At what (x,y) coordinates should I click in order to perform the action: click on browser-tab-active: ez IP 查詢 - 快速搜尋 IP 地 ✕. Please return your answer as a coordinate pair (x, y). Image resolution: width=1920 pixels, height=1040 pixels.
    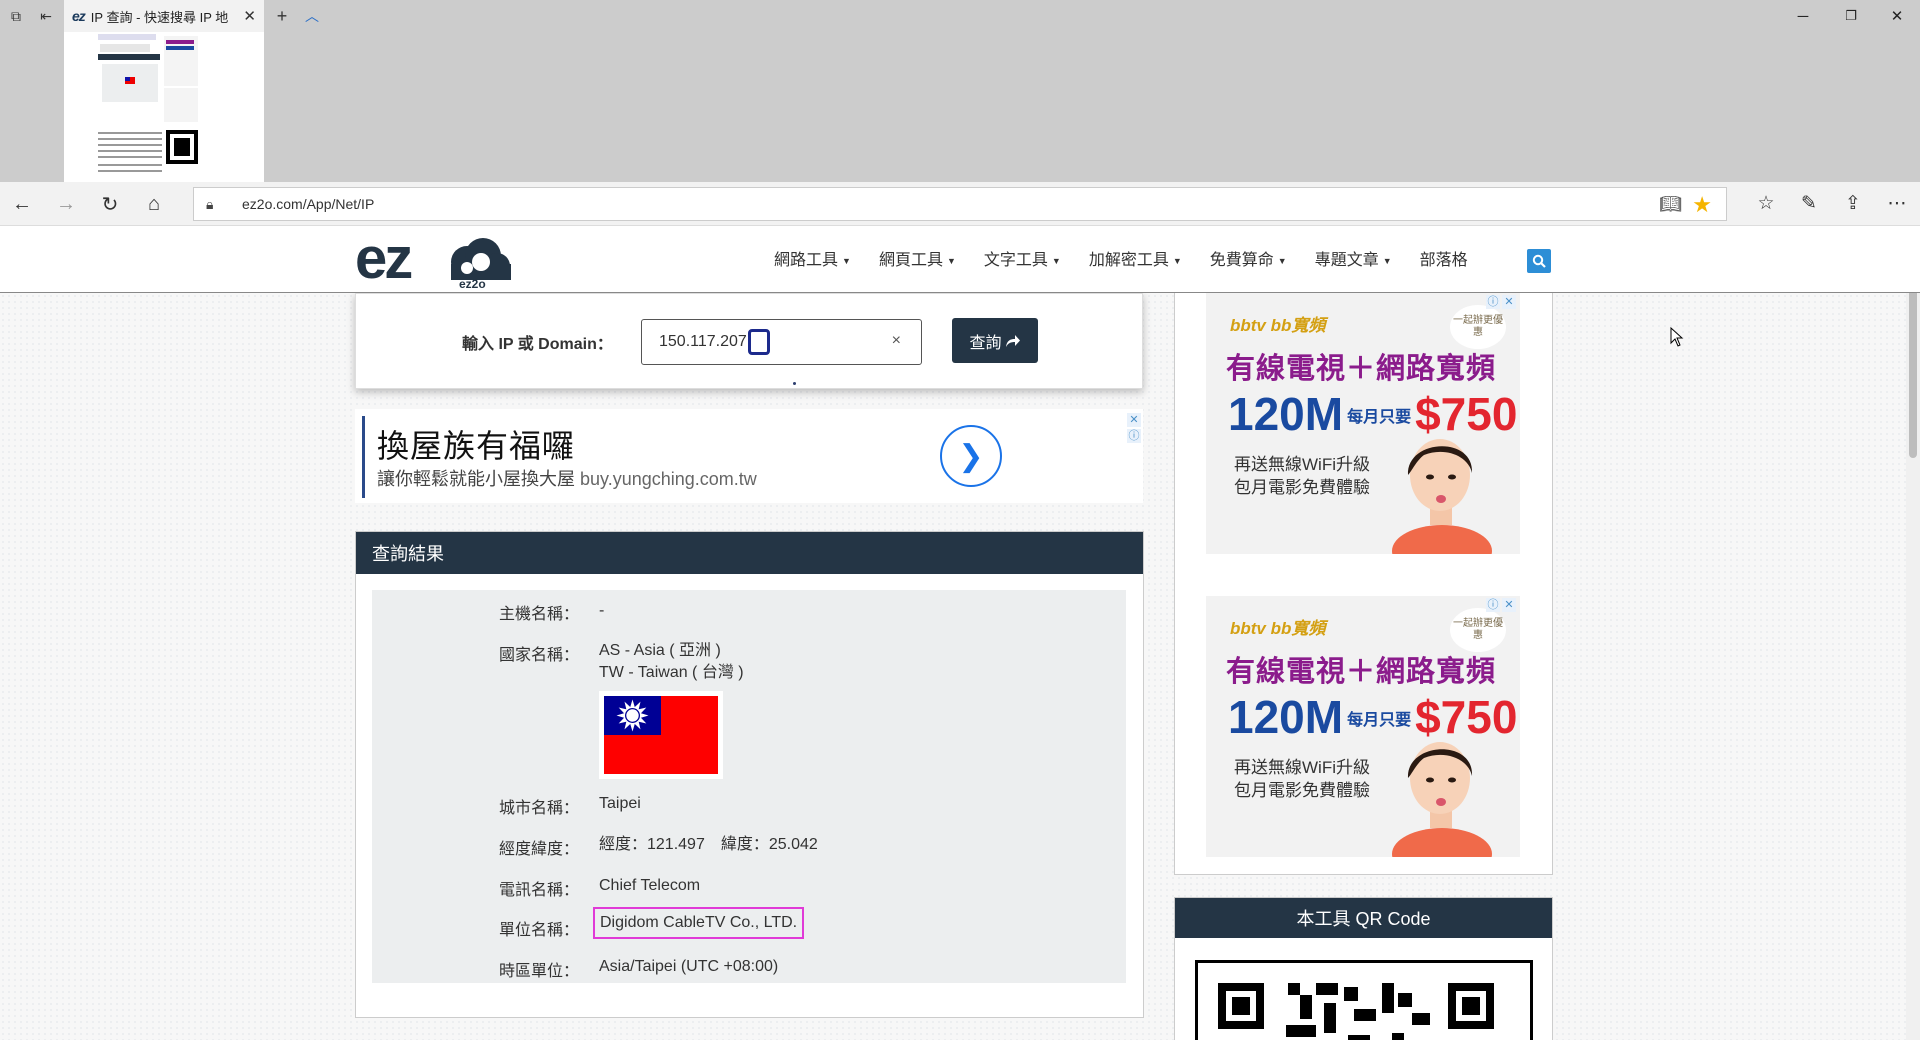
    Looking at the image, I should click on (164, 16).